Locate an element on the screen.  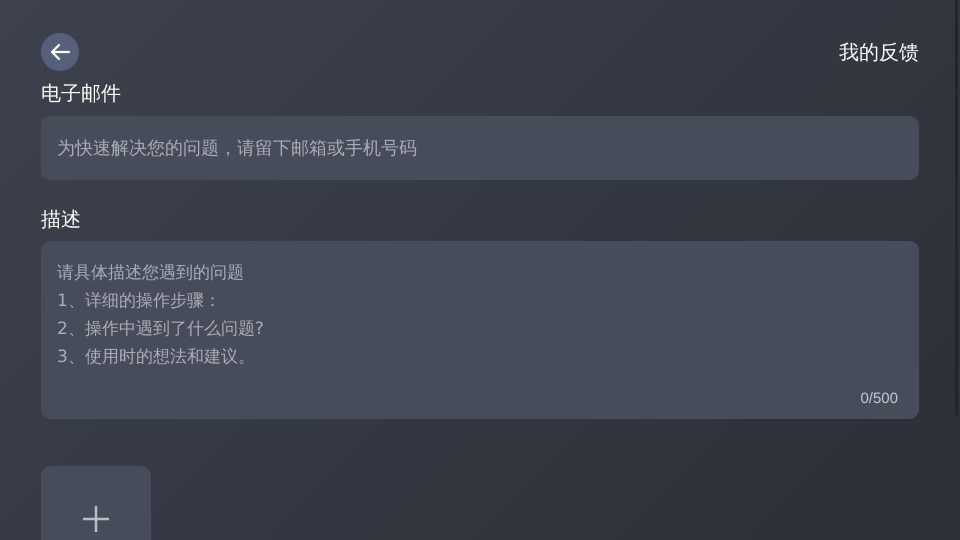
page-title: 我的反馈 is located at coordinates (879, 52).